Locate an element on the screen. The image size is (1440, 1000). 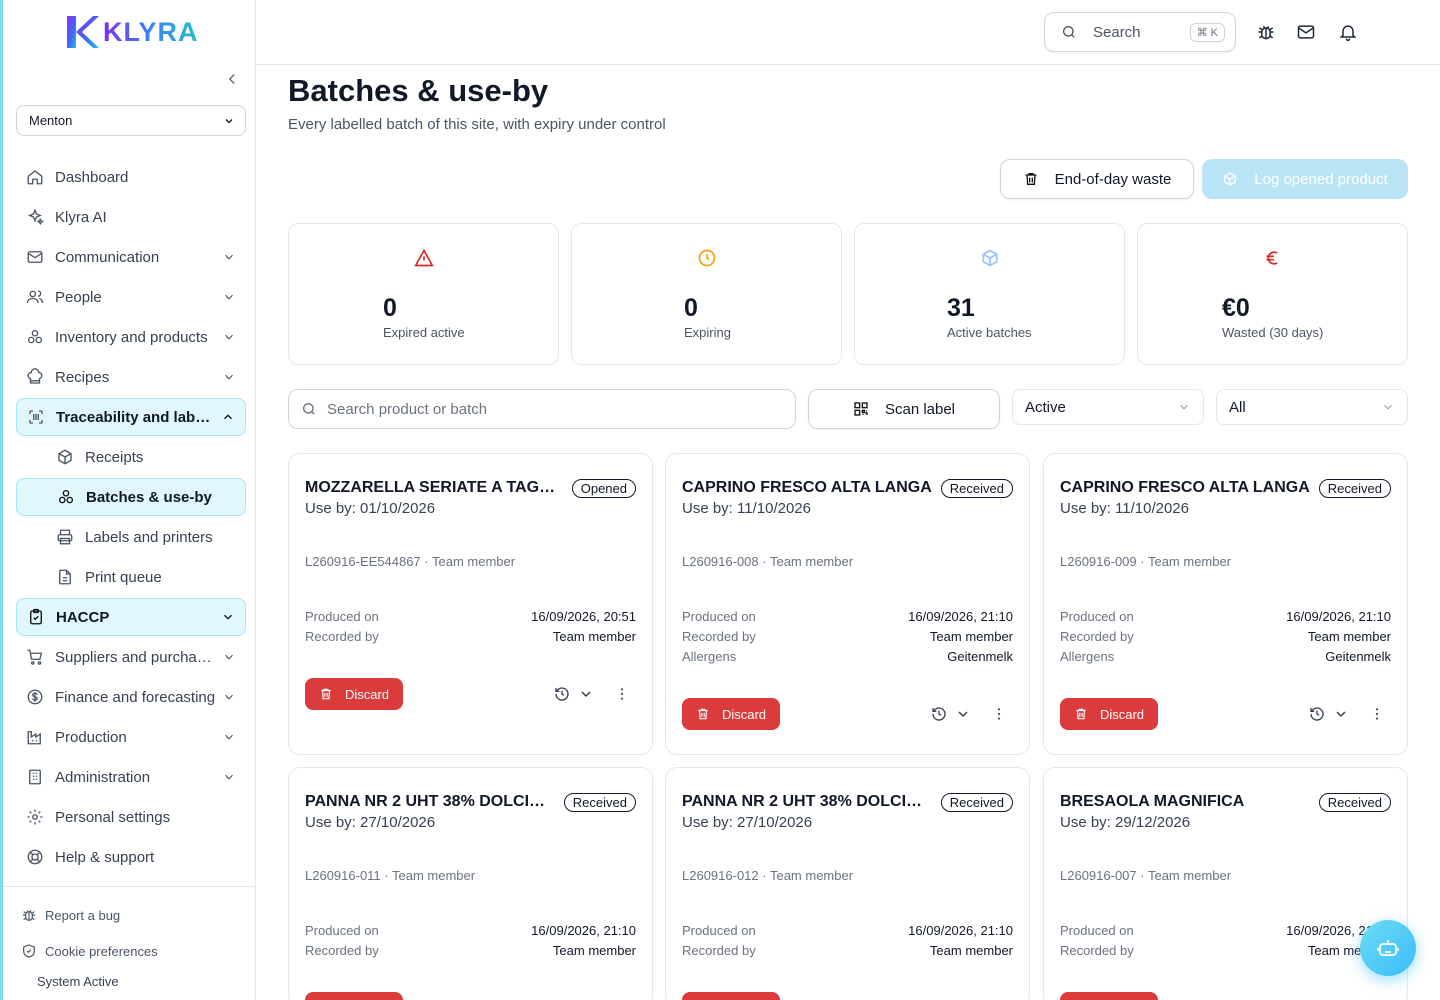
log-opened-product-button: Log opened product is located at coordinates (1305, 179).